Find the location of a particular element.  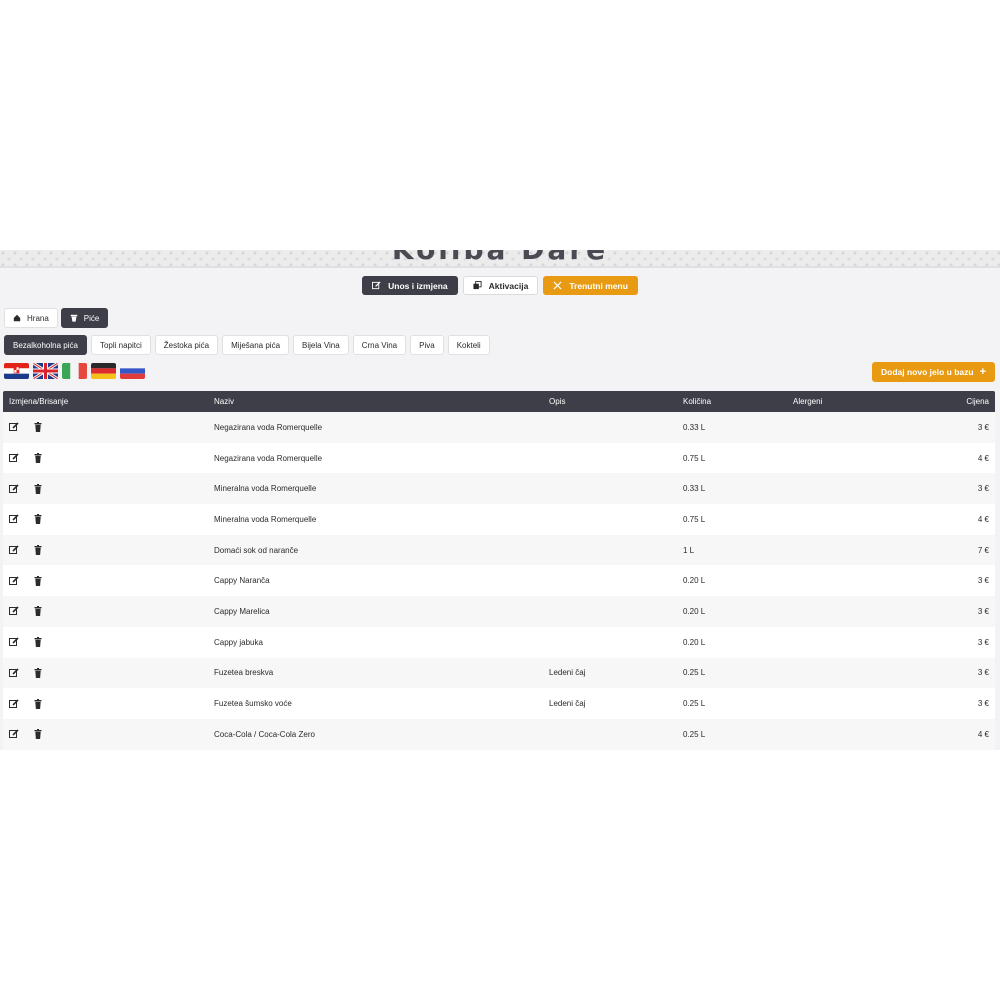

table-row: Mineralna voda Romerquelle 0.75 L 4 € is located at coordinates (499, 519).